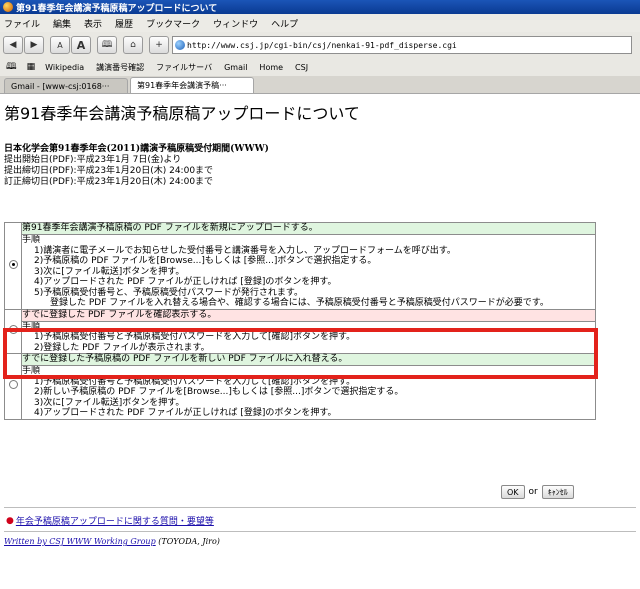 The height and width of the screenshot is (589, 640). Describe the element at coordinates (60, 45) in the screenshot. I see `text-smaller-button: A` at that location.